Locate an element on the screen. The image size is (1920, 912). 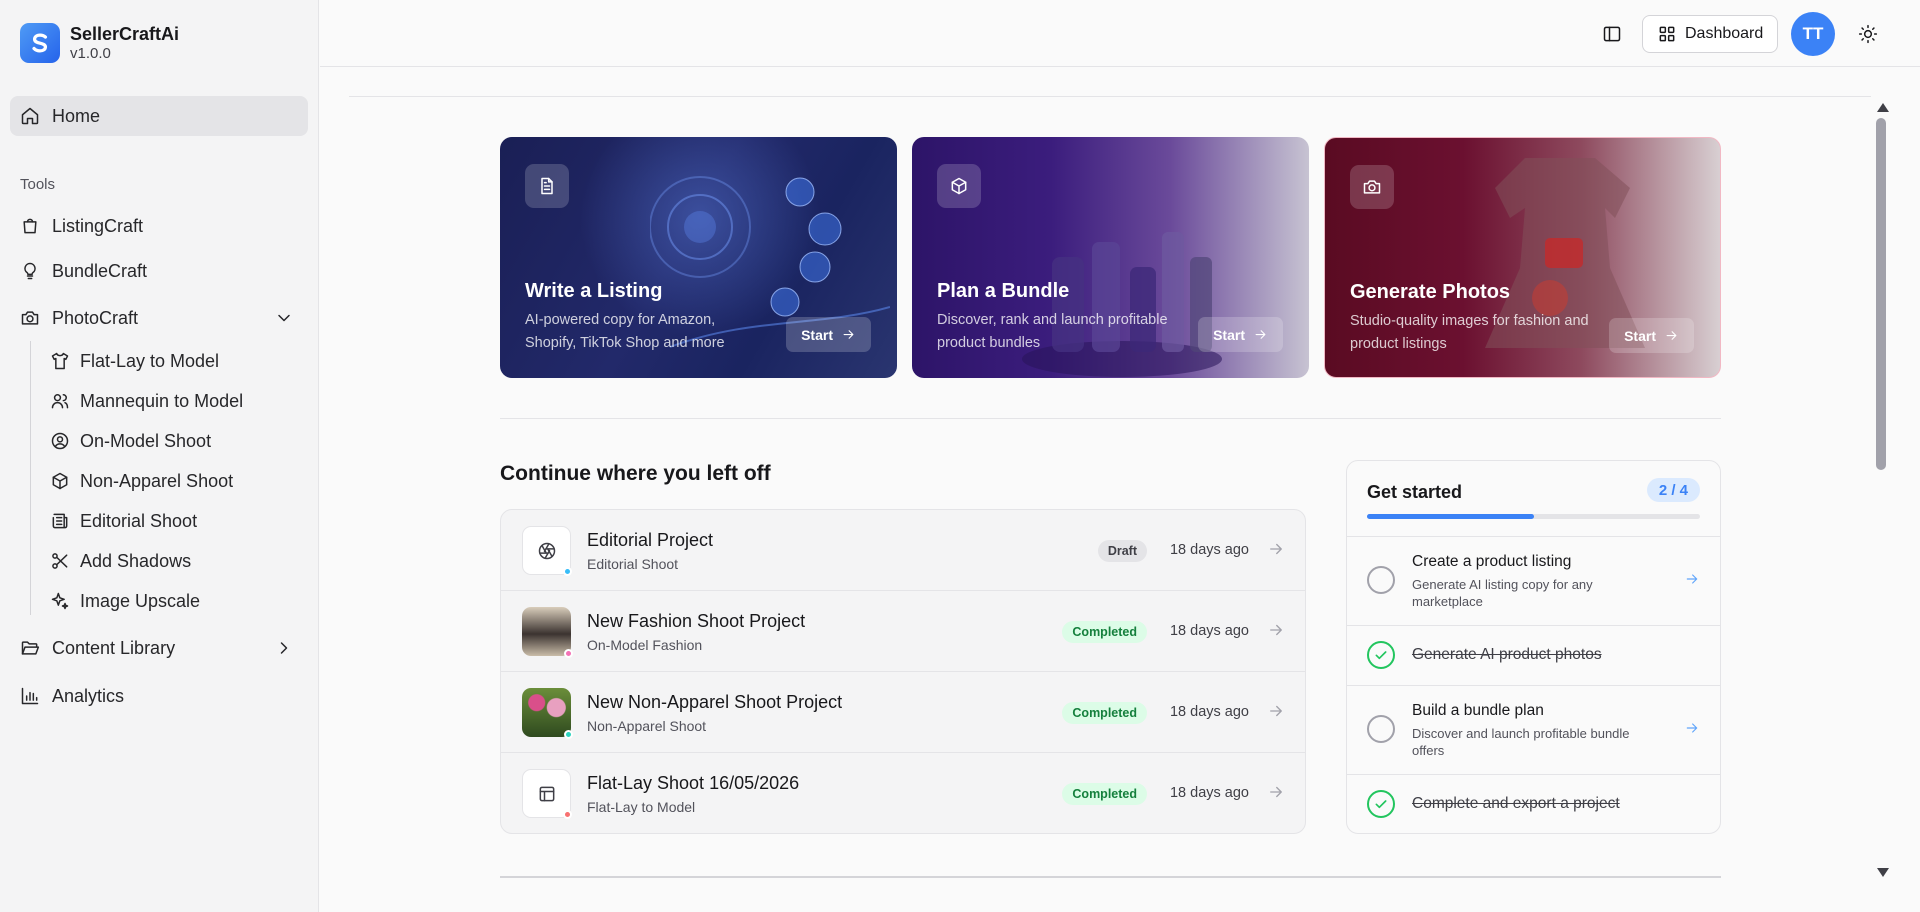
newspaper-icon is located at coordinates (60, 521).